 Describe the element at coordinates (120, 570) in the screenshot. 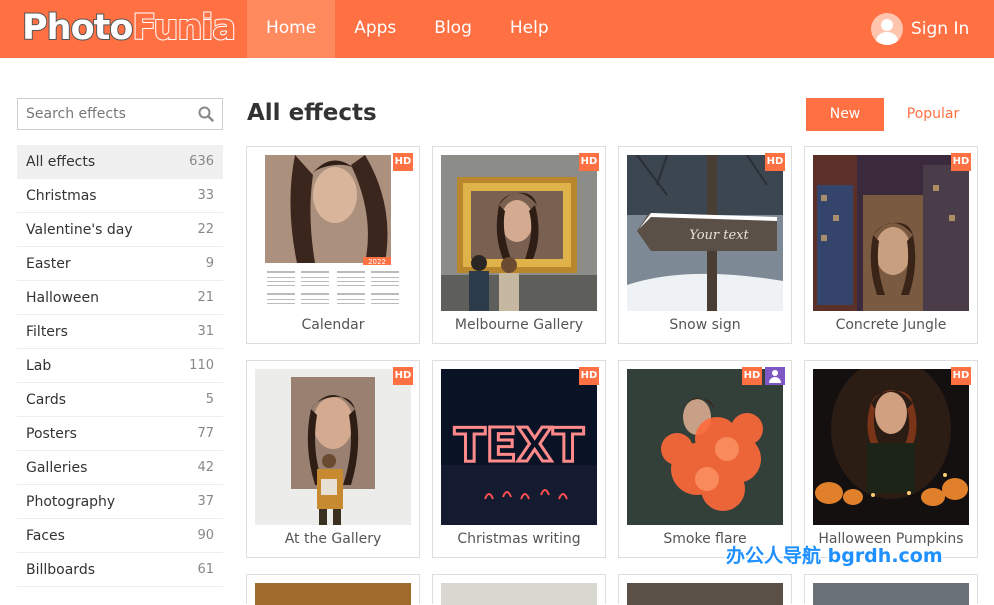

I see `category-item-billboards: Billboards 61` at that location.